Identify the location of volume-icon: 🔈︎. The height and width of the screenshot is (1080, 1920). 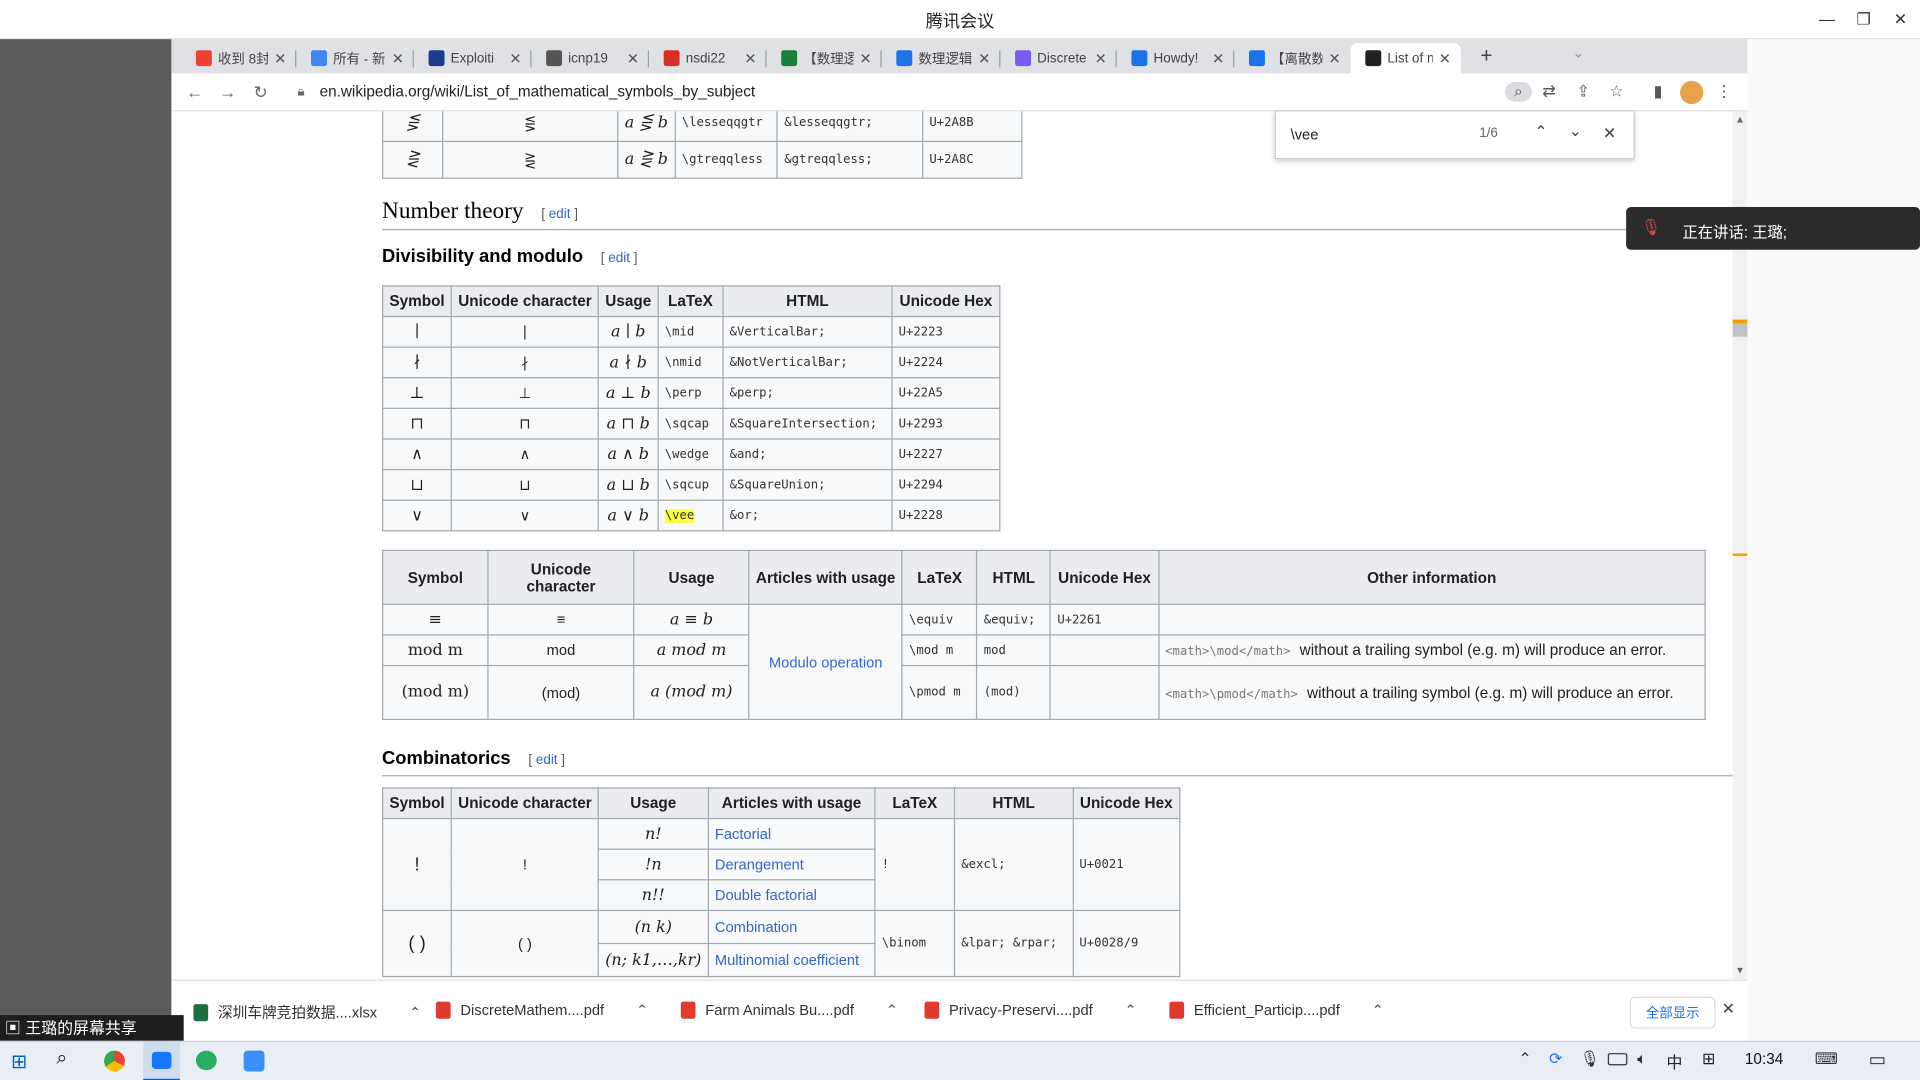
(1642, 1059).